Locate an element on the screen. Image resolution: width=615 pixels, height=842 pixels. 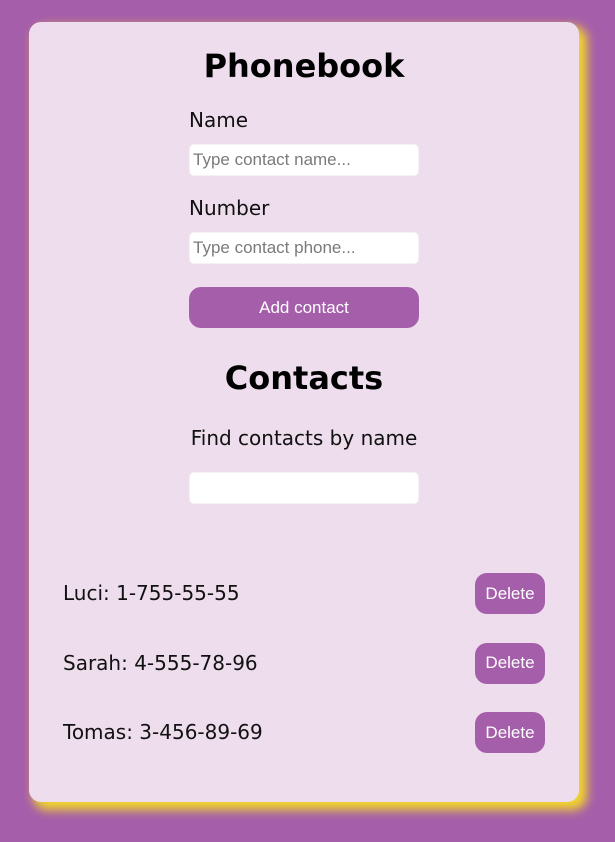
contact-entry-text: Tomas: 3-456-89-69 is located at coordinates (163, 732).